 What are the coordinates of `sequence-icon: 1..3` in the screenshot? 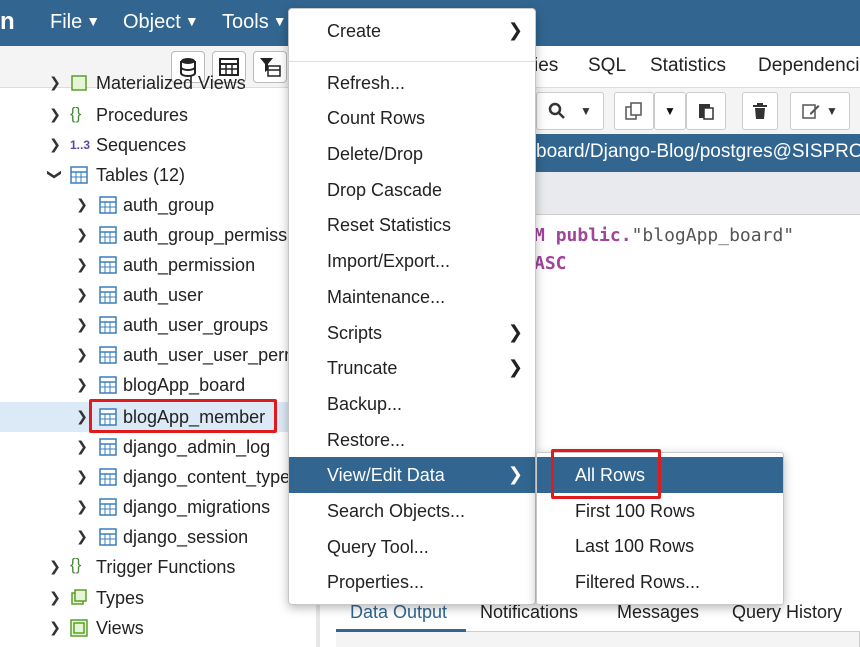 It's located at (80, 145).